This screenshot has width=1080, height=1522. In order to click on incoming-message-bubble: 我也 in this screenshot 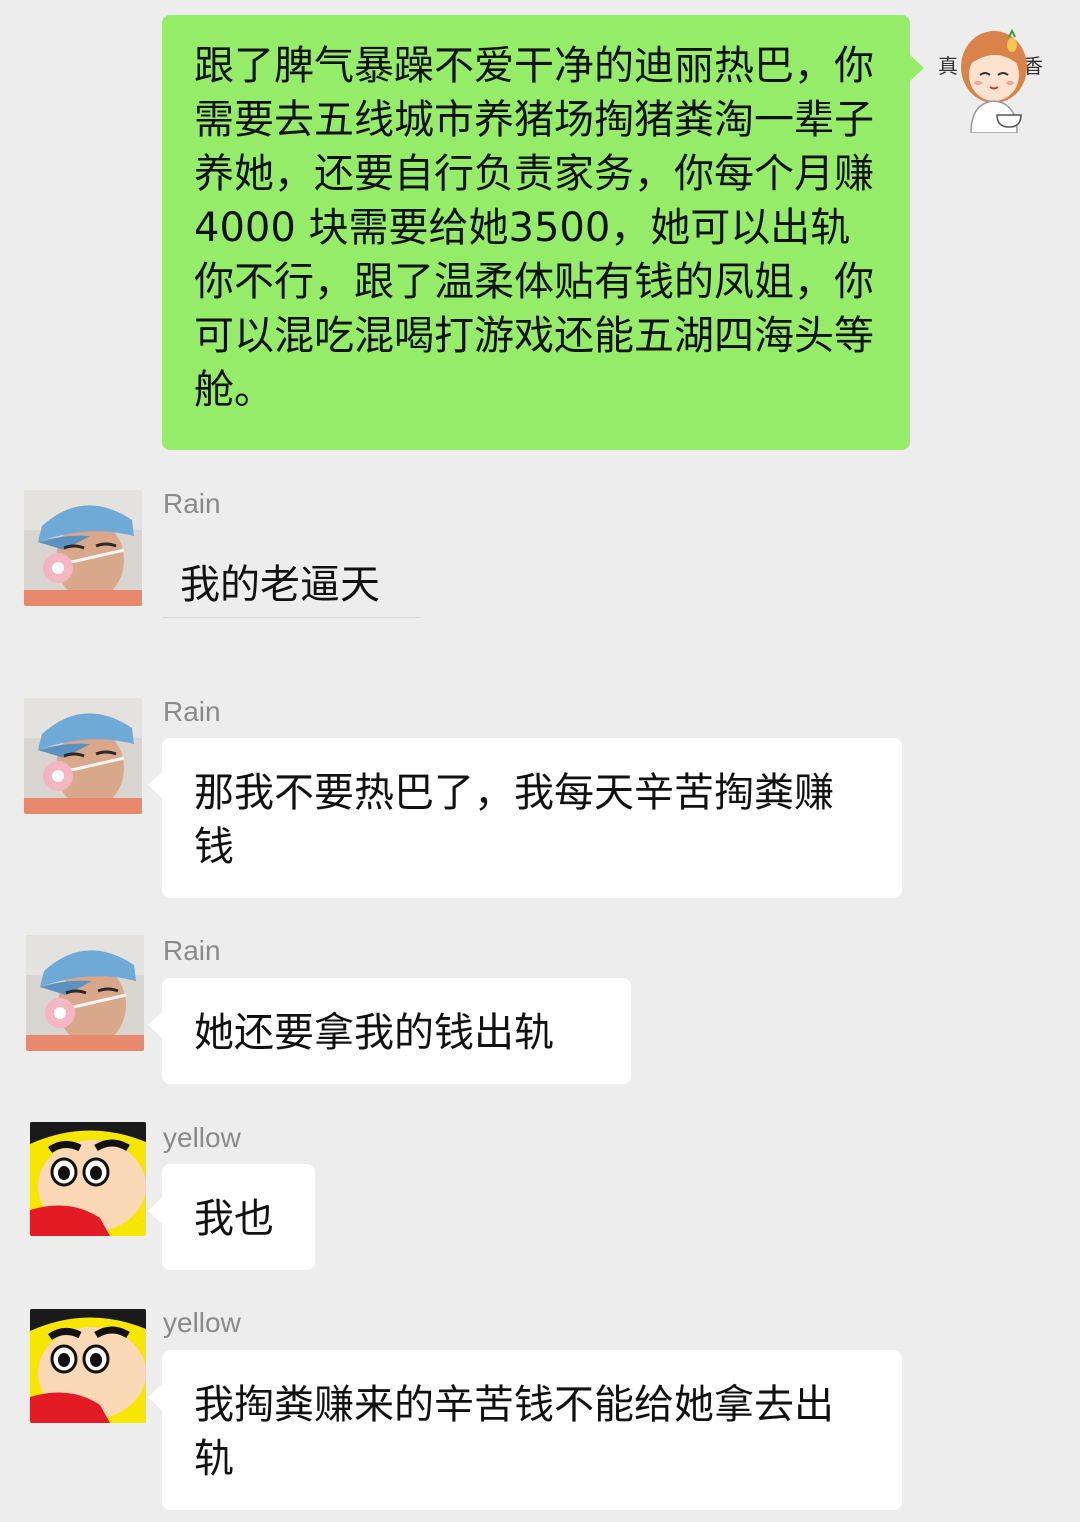, I will do `click(231, 1217)`.